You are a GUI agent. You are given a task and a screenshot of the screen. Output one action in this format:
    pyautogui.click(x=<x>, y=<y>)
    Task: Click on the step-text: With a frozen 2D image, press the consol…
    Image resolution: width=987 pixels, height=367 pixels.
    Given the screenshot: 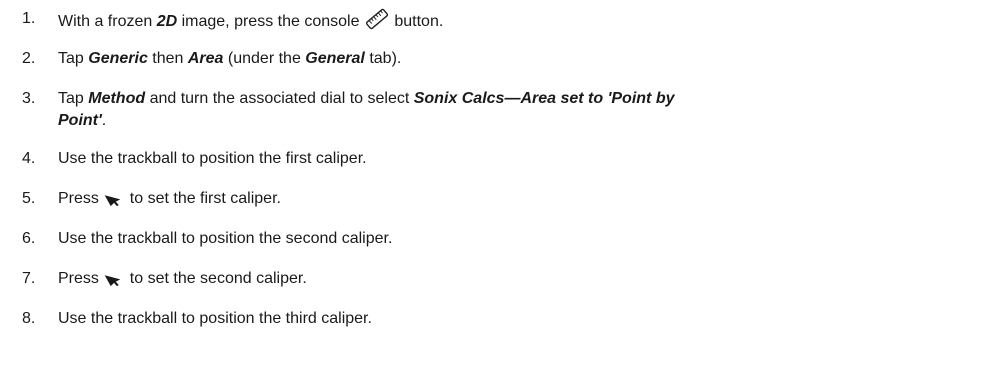 What is the action you would take?
    pyautogui.click(x=503, y=20)
    